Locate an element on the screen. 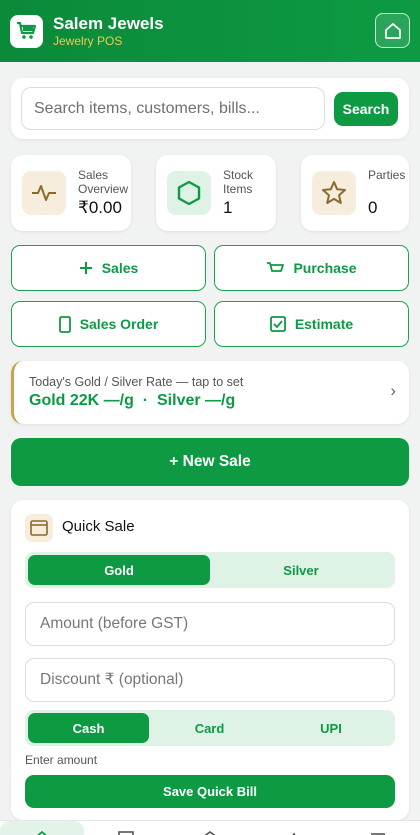  estimate-button: Estimate is located at coordinates (311, 324).